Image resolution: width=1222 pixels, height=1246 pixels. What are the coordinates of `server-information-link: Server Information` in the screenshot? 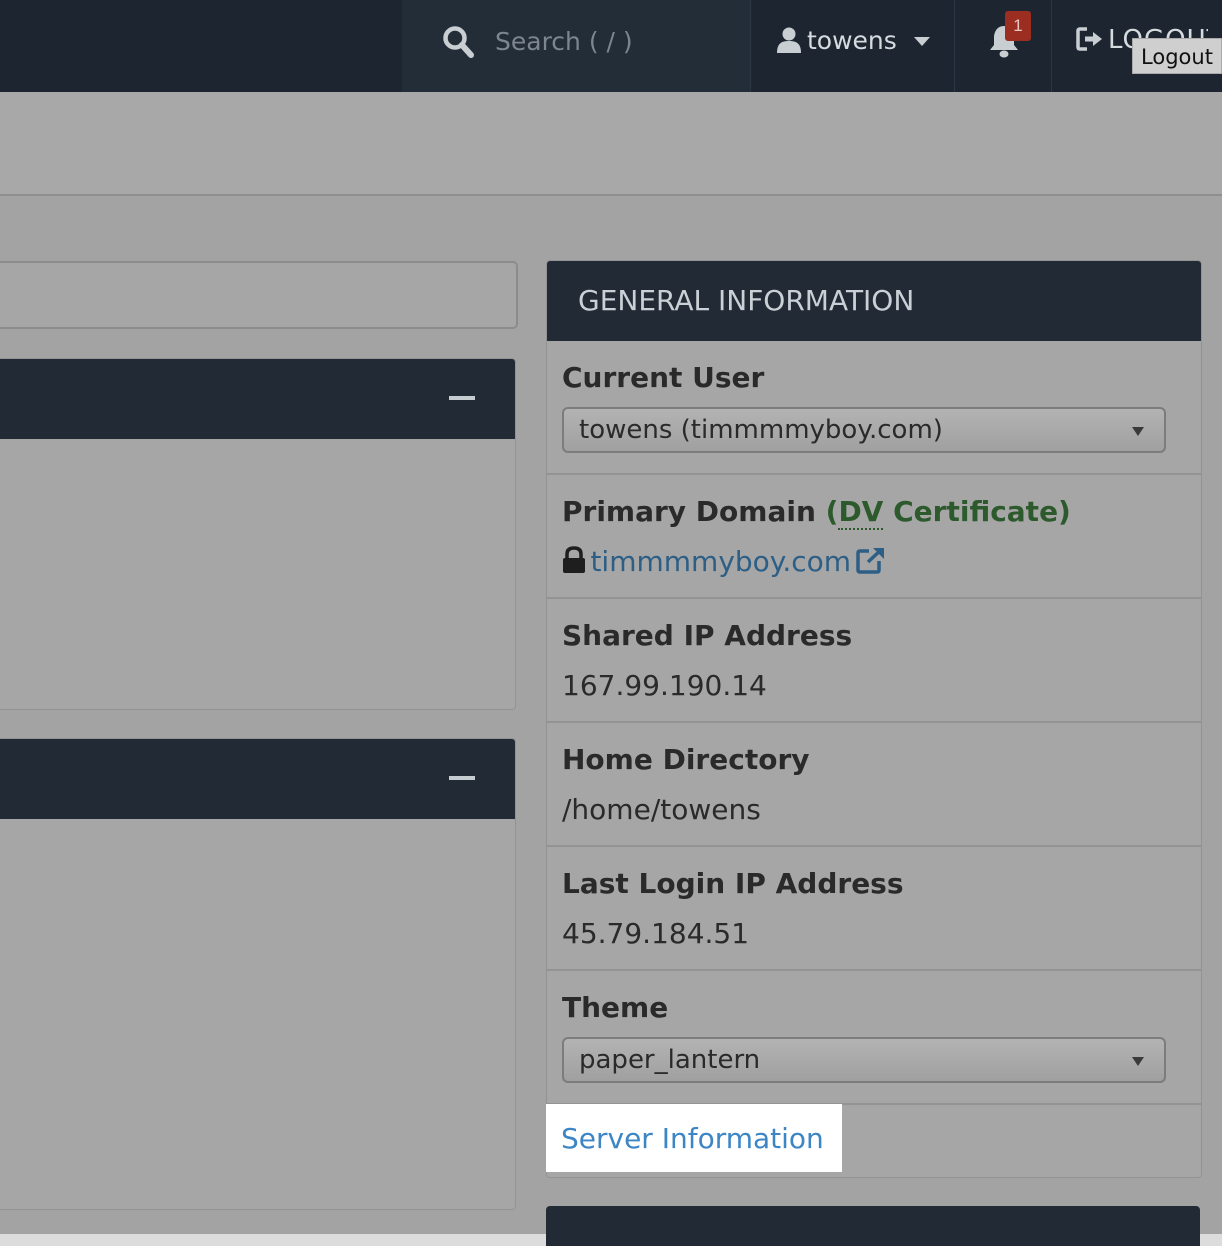 It's located at (692, 1138).